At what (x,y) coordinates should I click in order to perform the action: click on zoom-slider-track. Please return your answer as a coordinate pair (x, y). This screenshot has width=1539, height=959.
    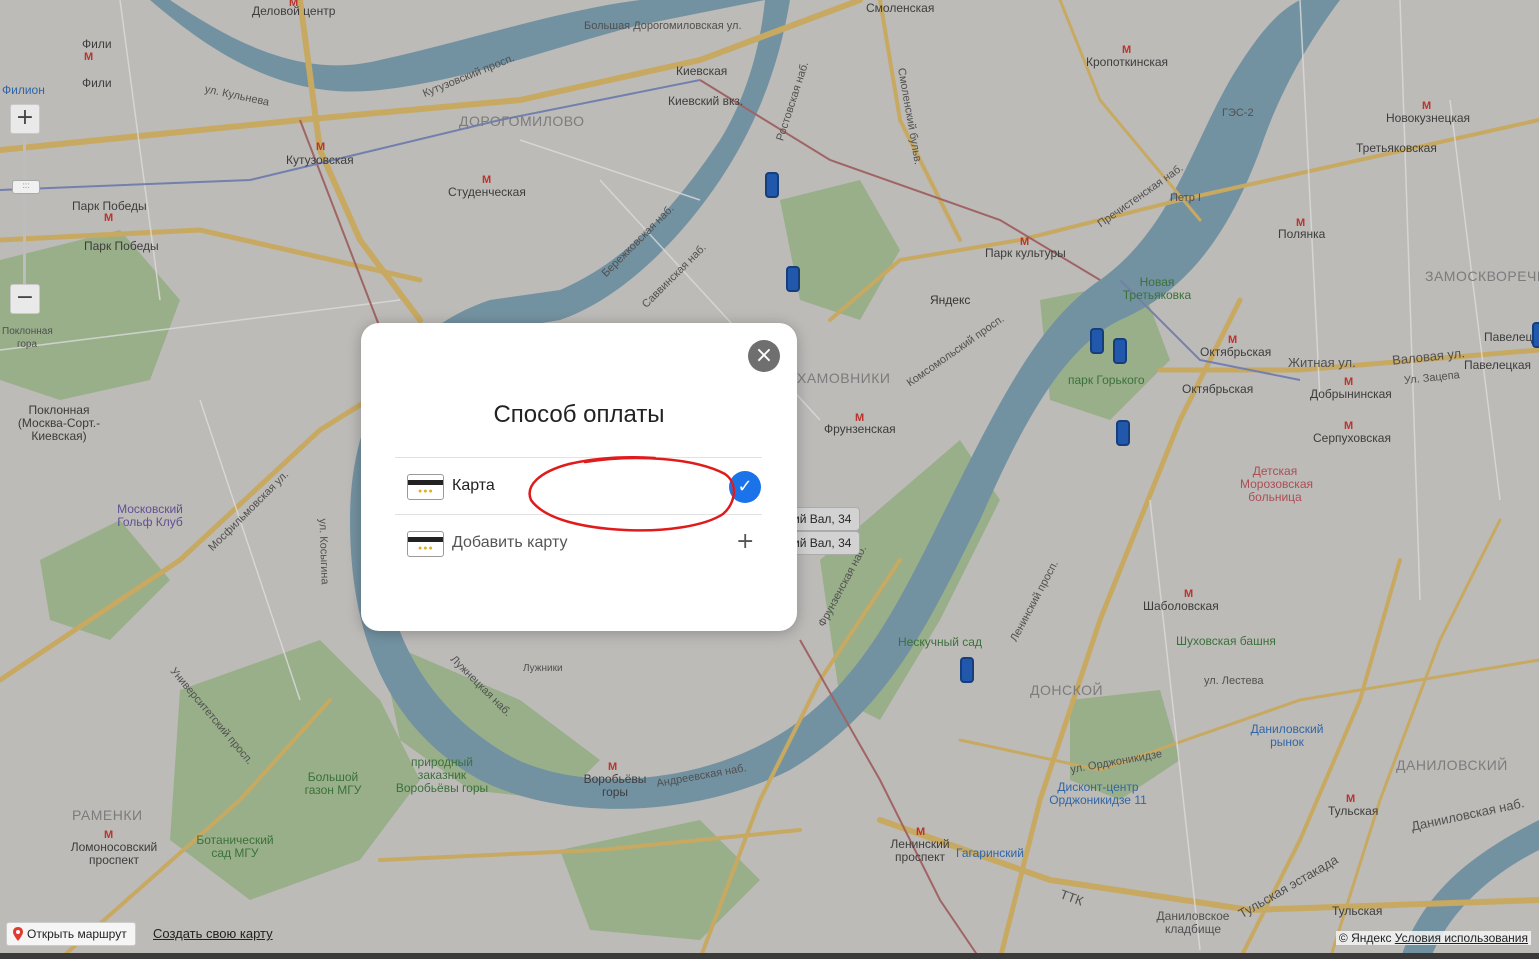
    Looking at the image, I should click on (24, 213).